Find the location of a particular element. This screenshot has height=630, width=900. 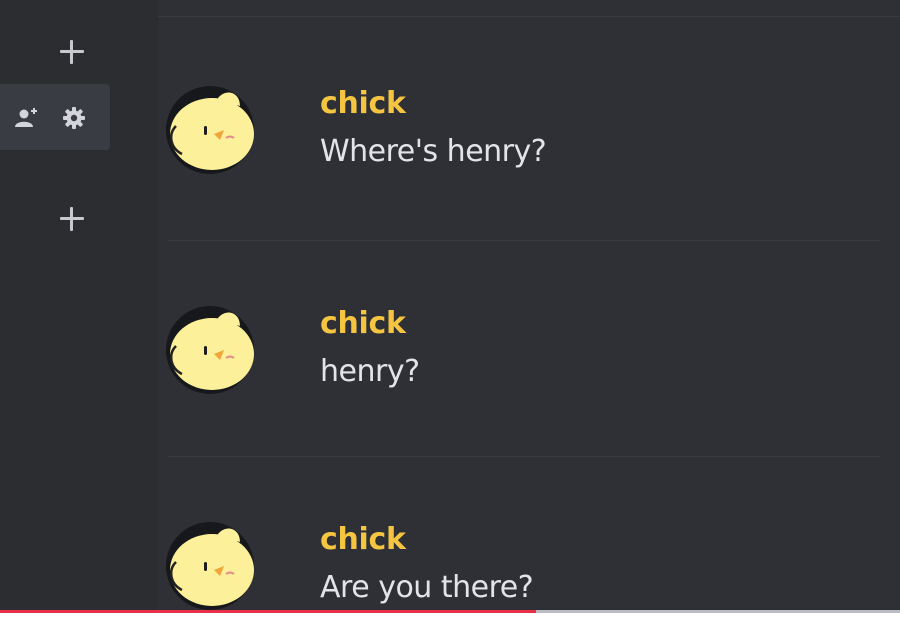

video-progress-bar is located at coordinates (450, 611).